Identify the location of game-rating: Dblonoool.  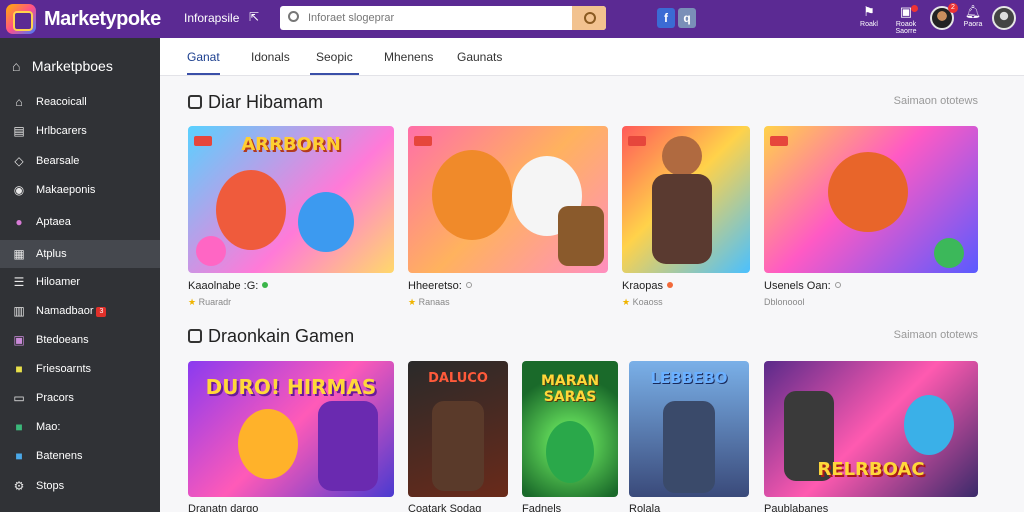
(784, 302).